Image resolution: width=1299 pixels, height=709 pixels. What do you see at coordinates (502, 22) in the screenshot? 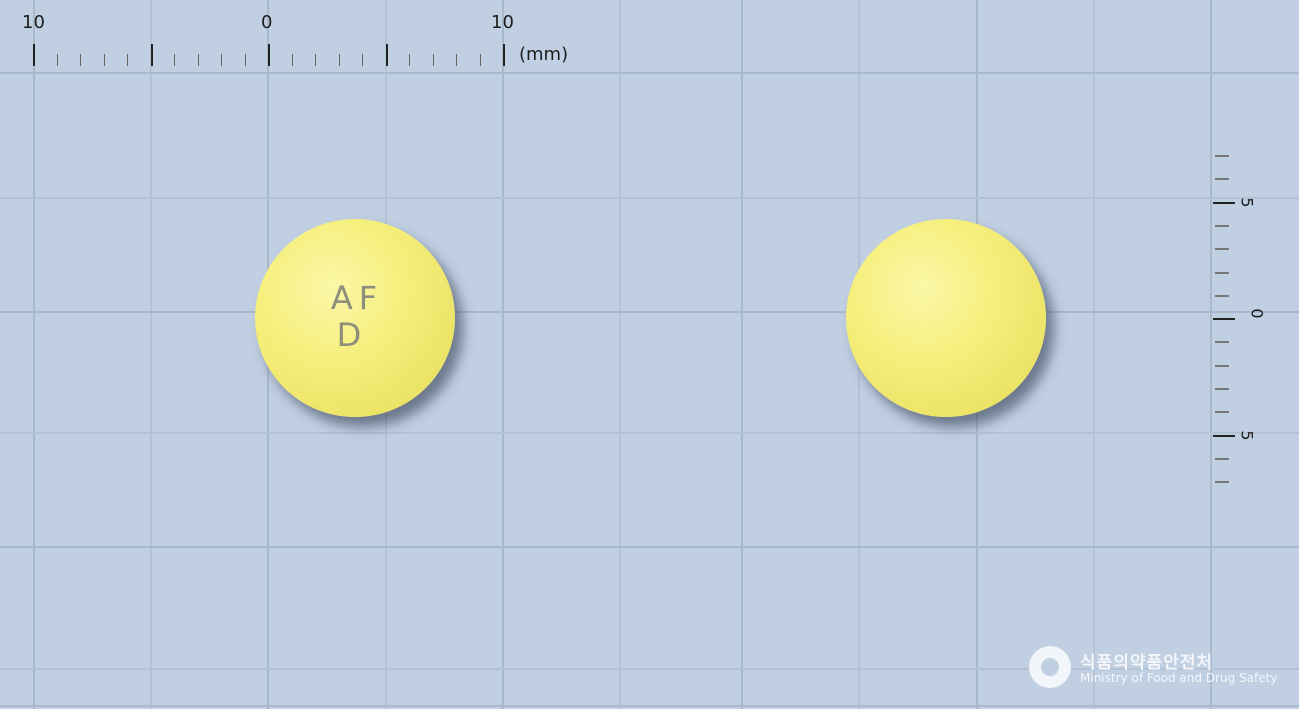
I see `top-ruler-label-right: 10` at bounding box center [502, 22].